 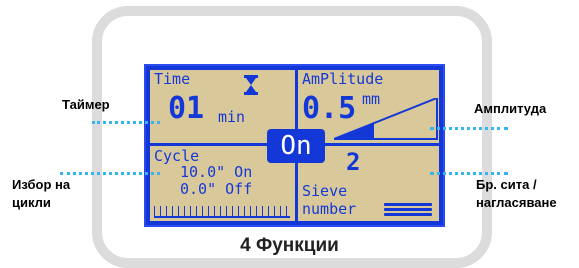 I want to click on amplitude-label: AmPlitude, so click(x=343, y=79).